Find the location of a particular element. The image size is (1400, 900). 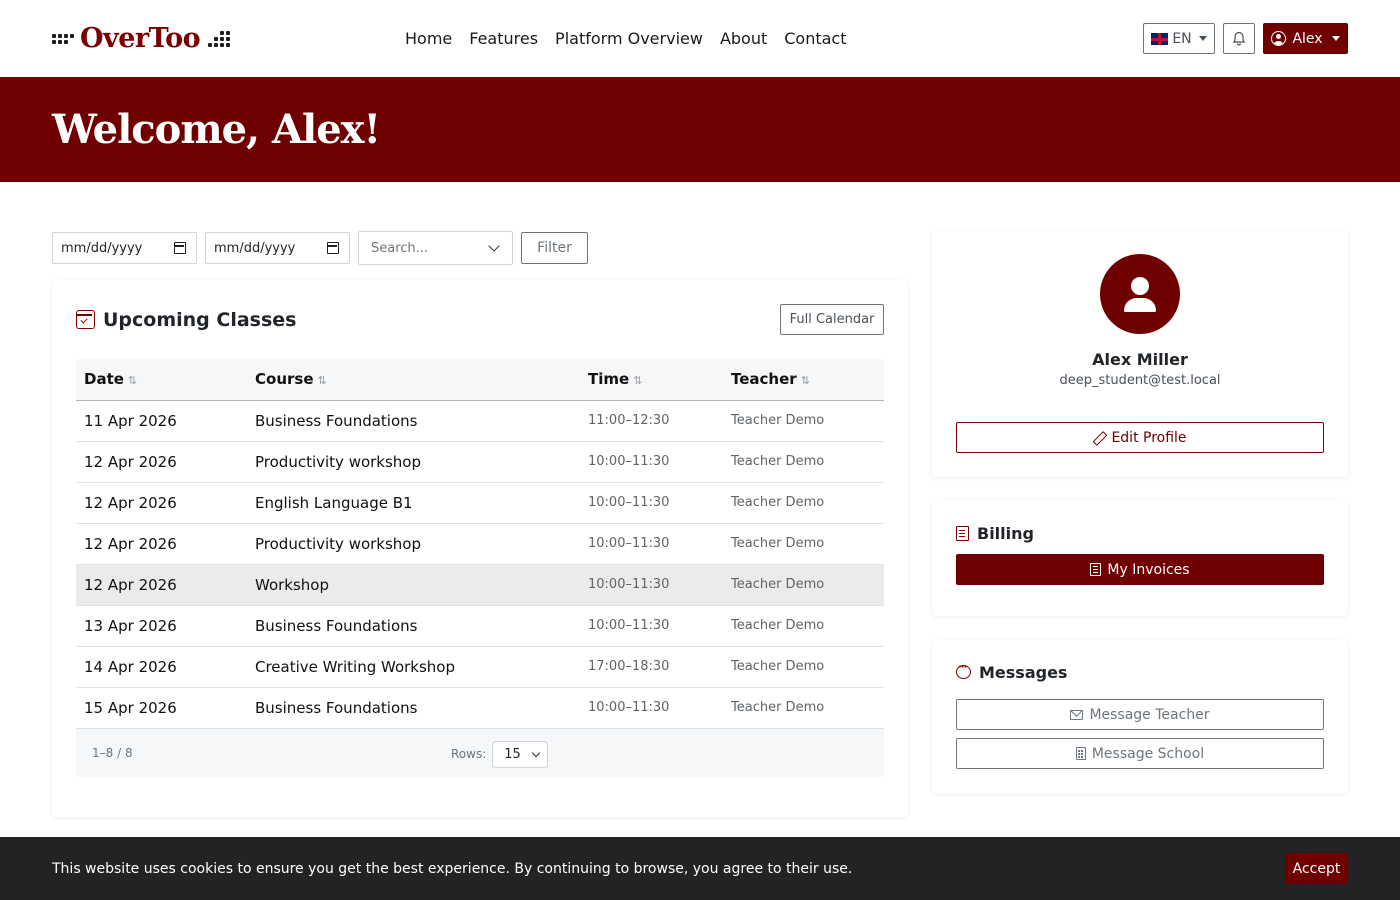

cell-date: 11 Apr 2026 is located at coordinates (161, 421).